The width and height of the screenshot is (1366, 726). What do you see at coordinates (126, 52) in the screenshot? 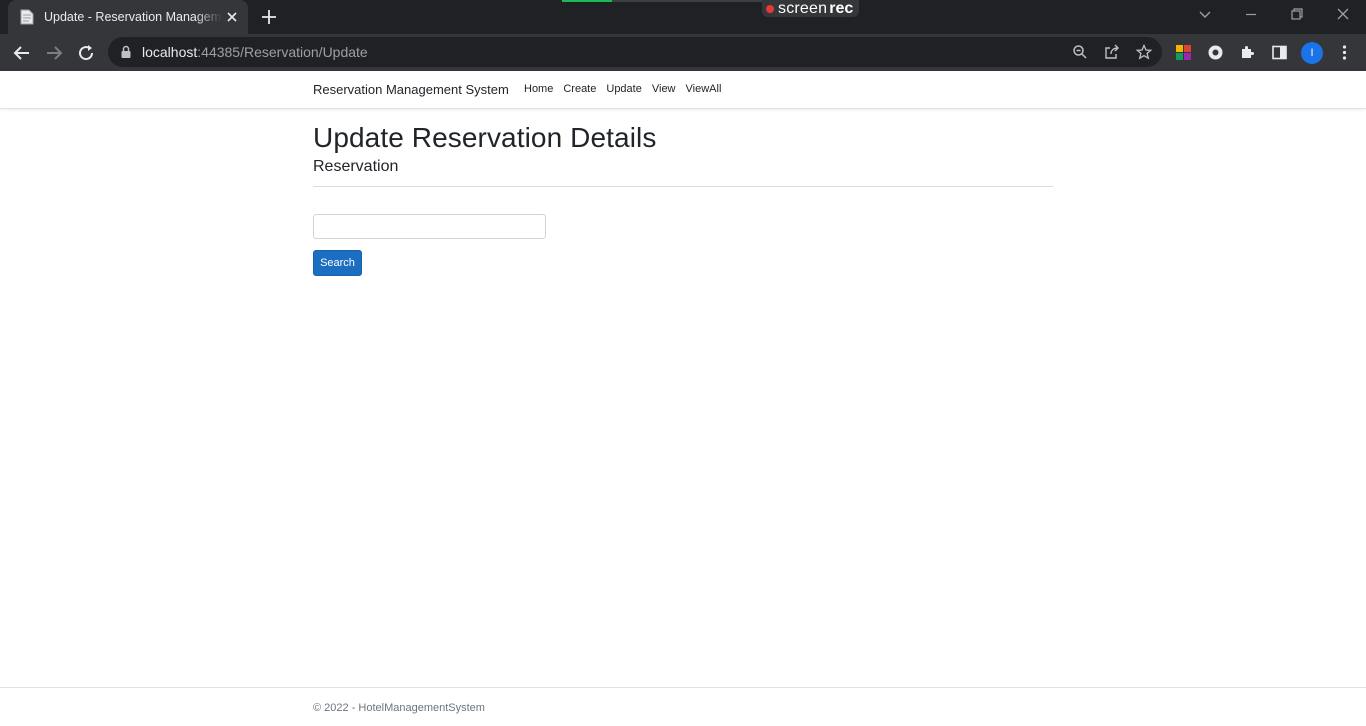
I see `lock-icon` at bounding box center [126, 52].